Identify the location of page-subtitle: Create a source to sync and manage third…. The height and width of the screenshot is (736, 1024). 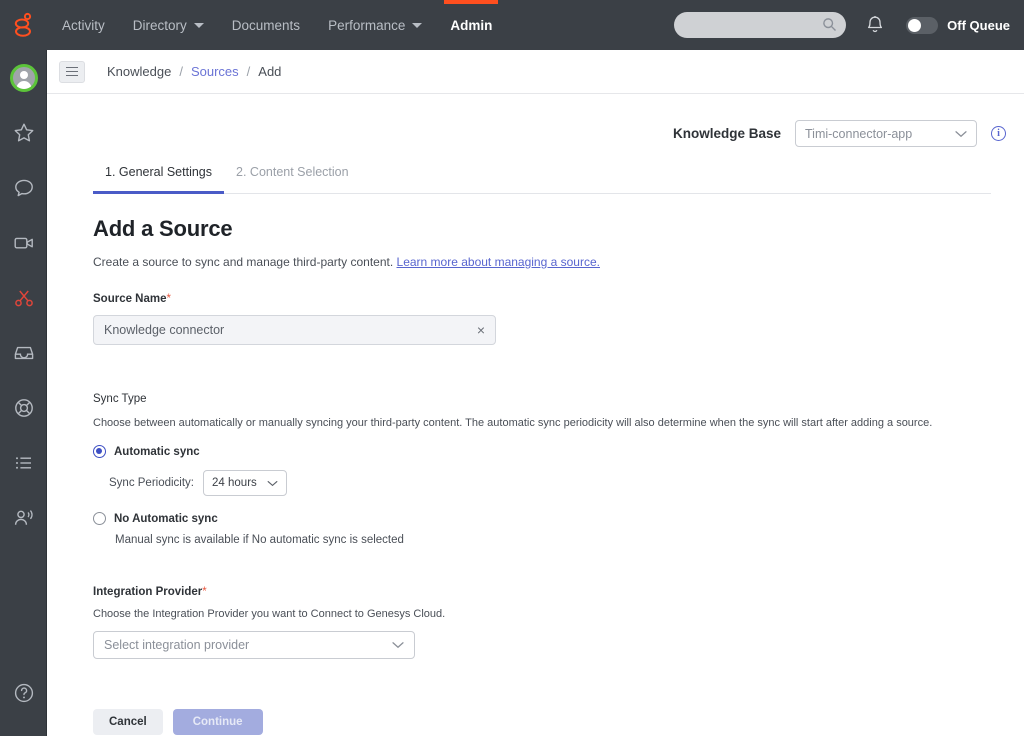
(543, 262).